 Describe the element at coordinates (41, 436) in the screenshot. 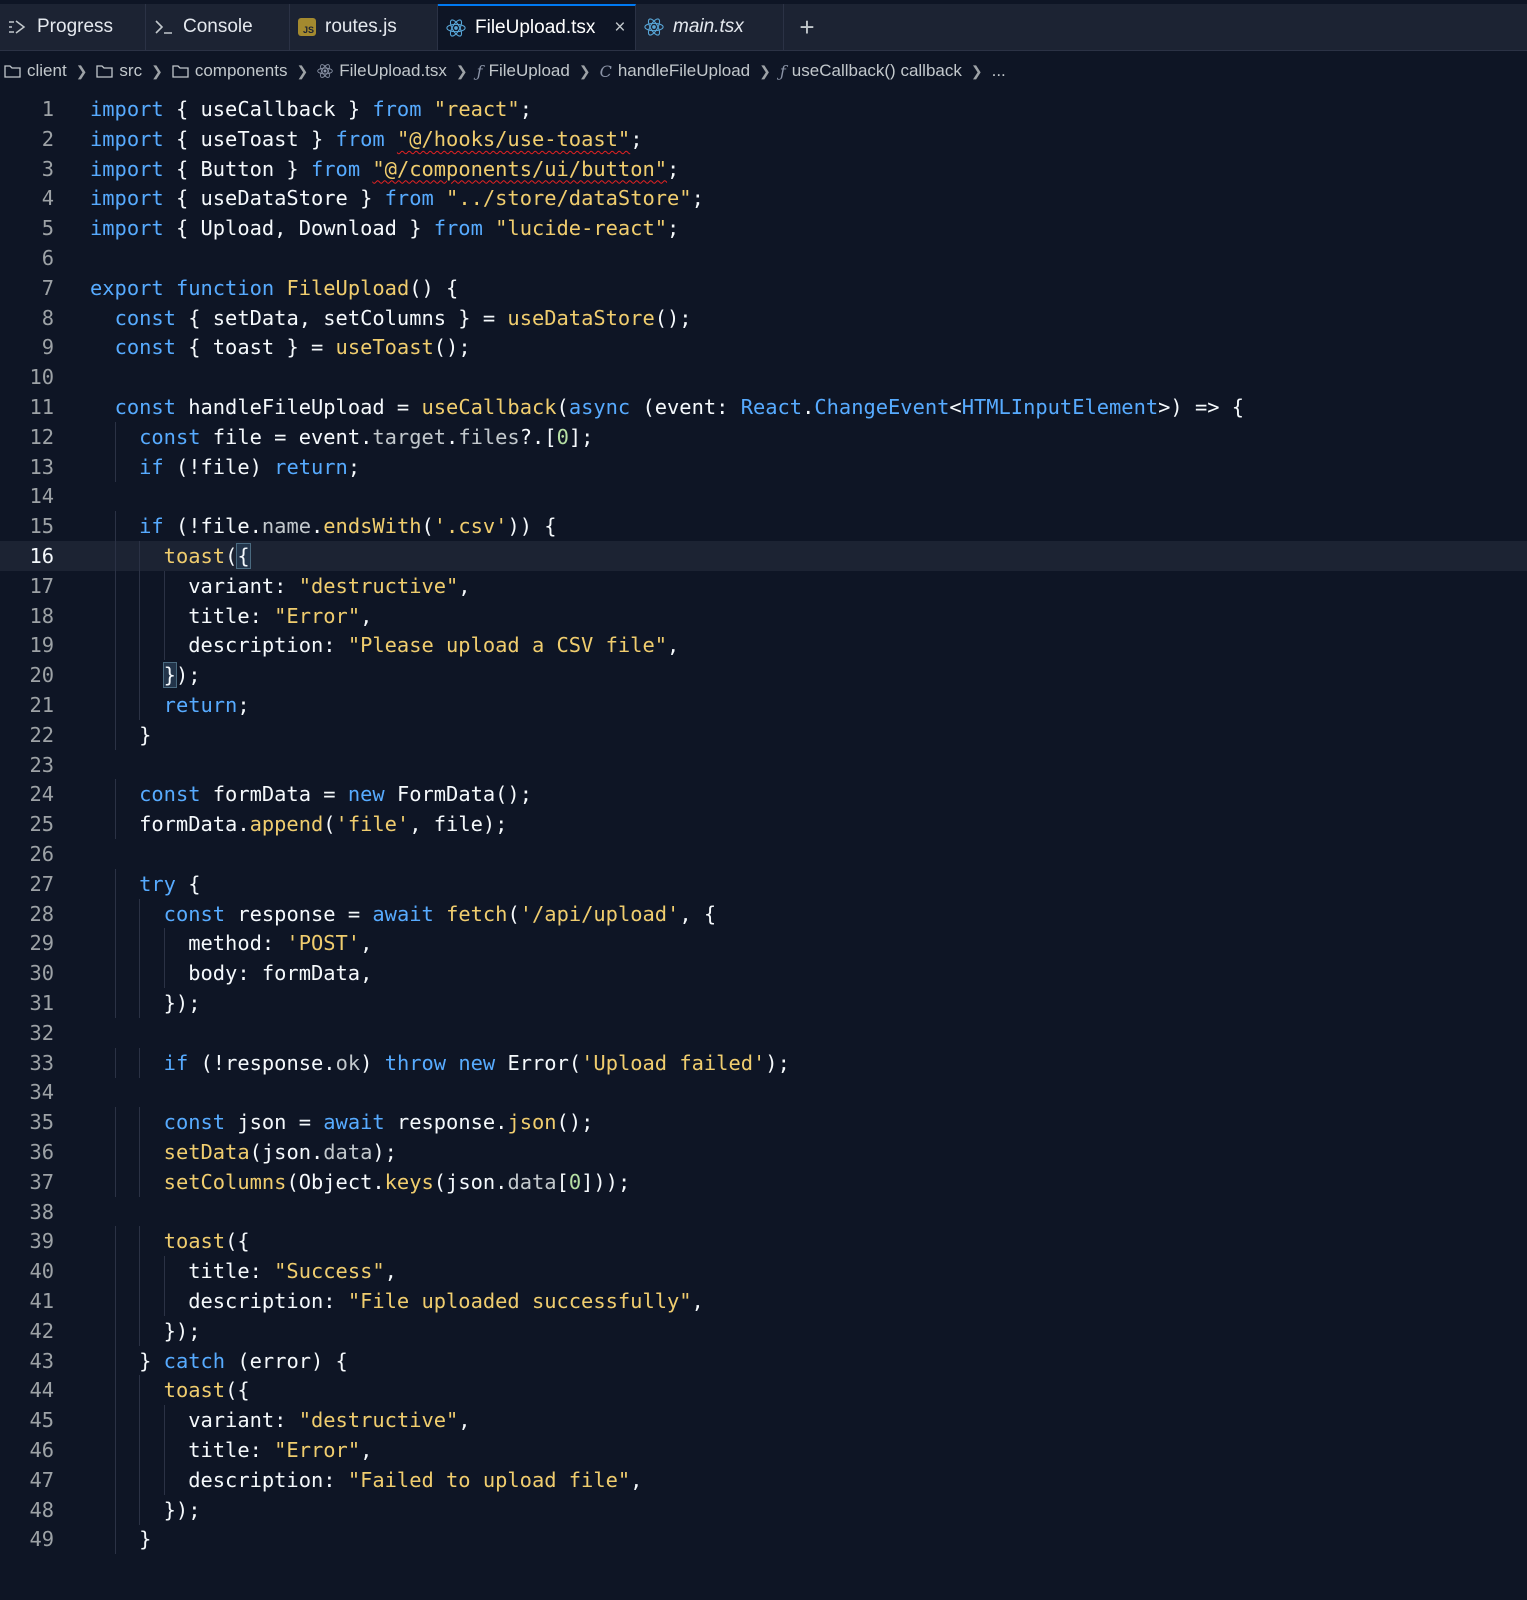

I see `line-number: 12` at that location.